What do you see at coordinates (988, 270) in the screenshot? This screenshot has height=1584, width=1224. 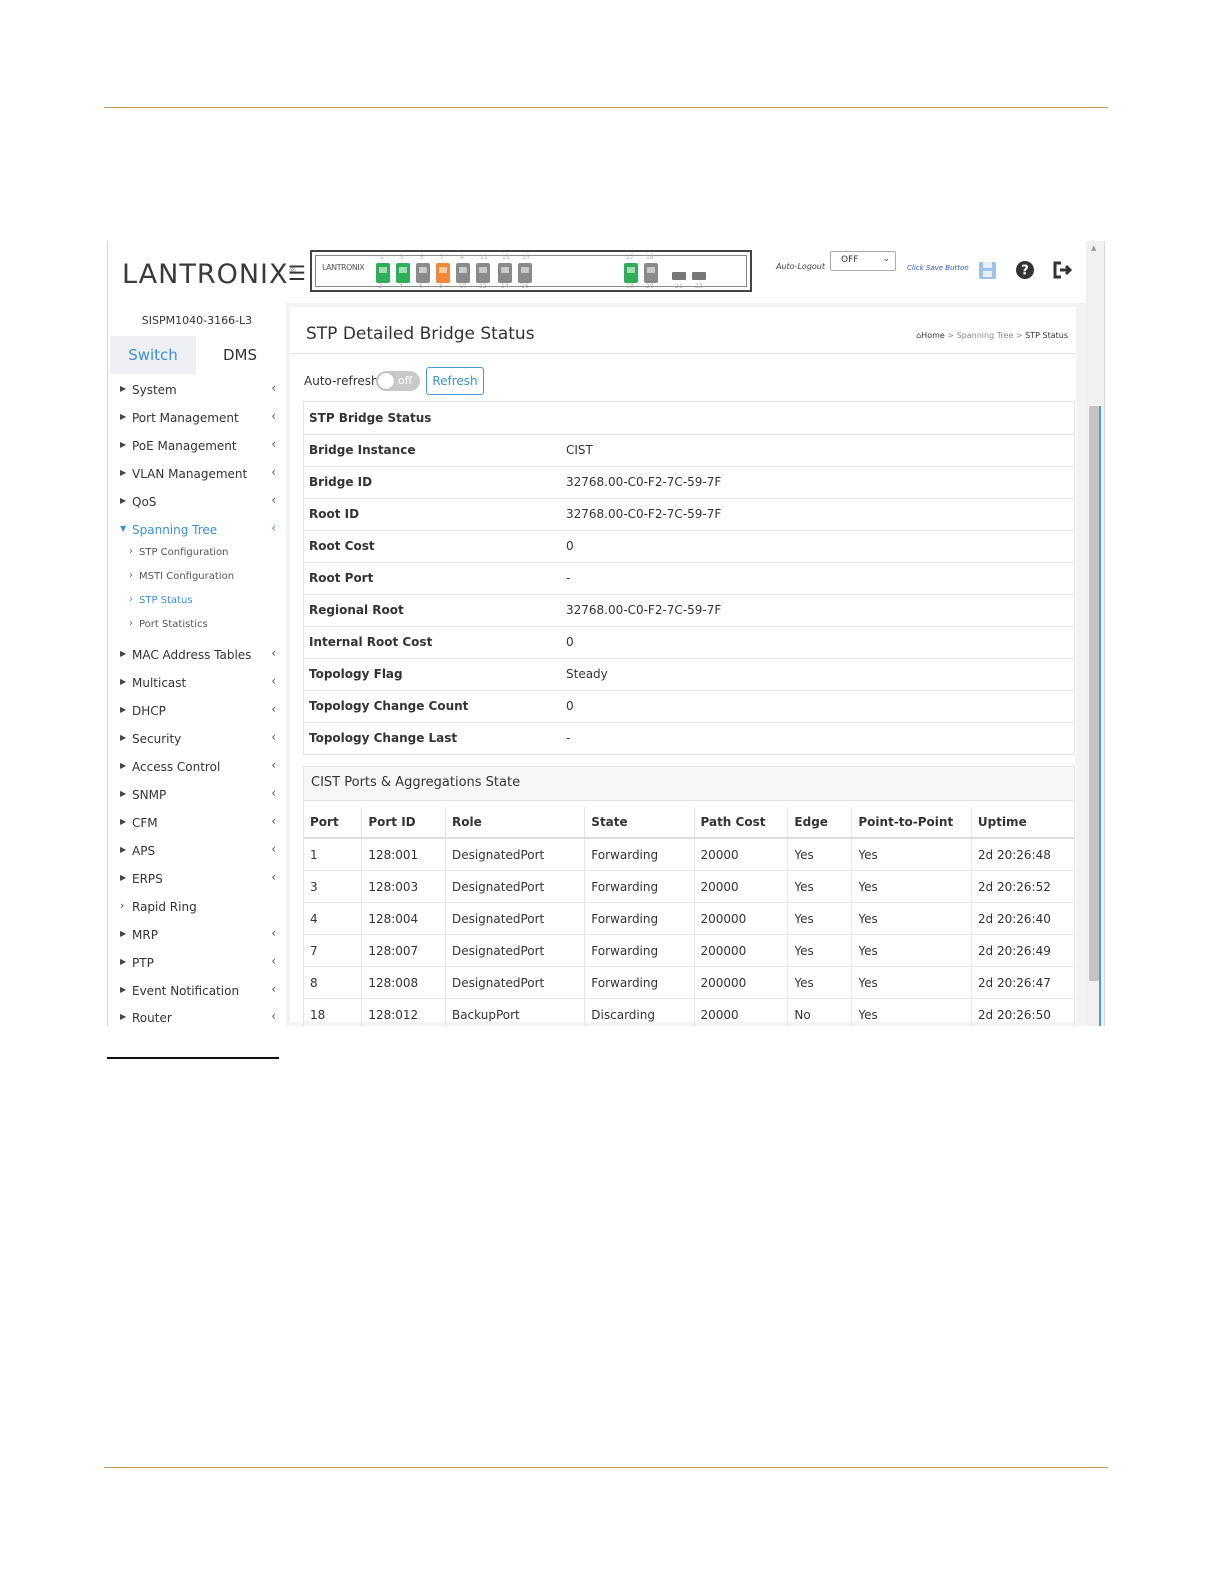 I see `save-icon` at bounding box center [988, 270].